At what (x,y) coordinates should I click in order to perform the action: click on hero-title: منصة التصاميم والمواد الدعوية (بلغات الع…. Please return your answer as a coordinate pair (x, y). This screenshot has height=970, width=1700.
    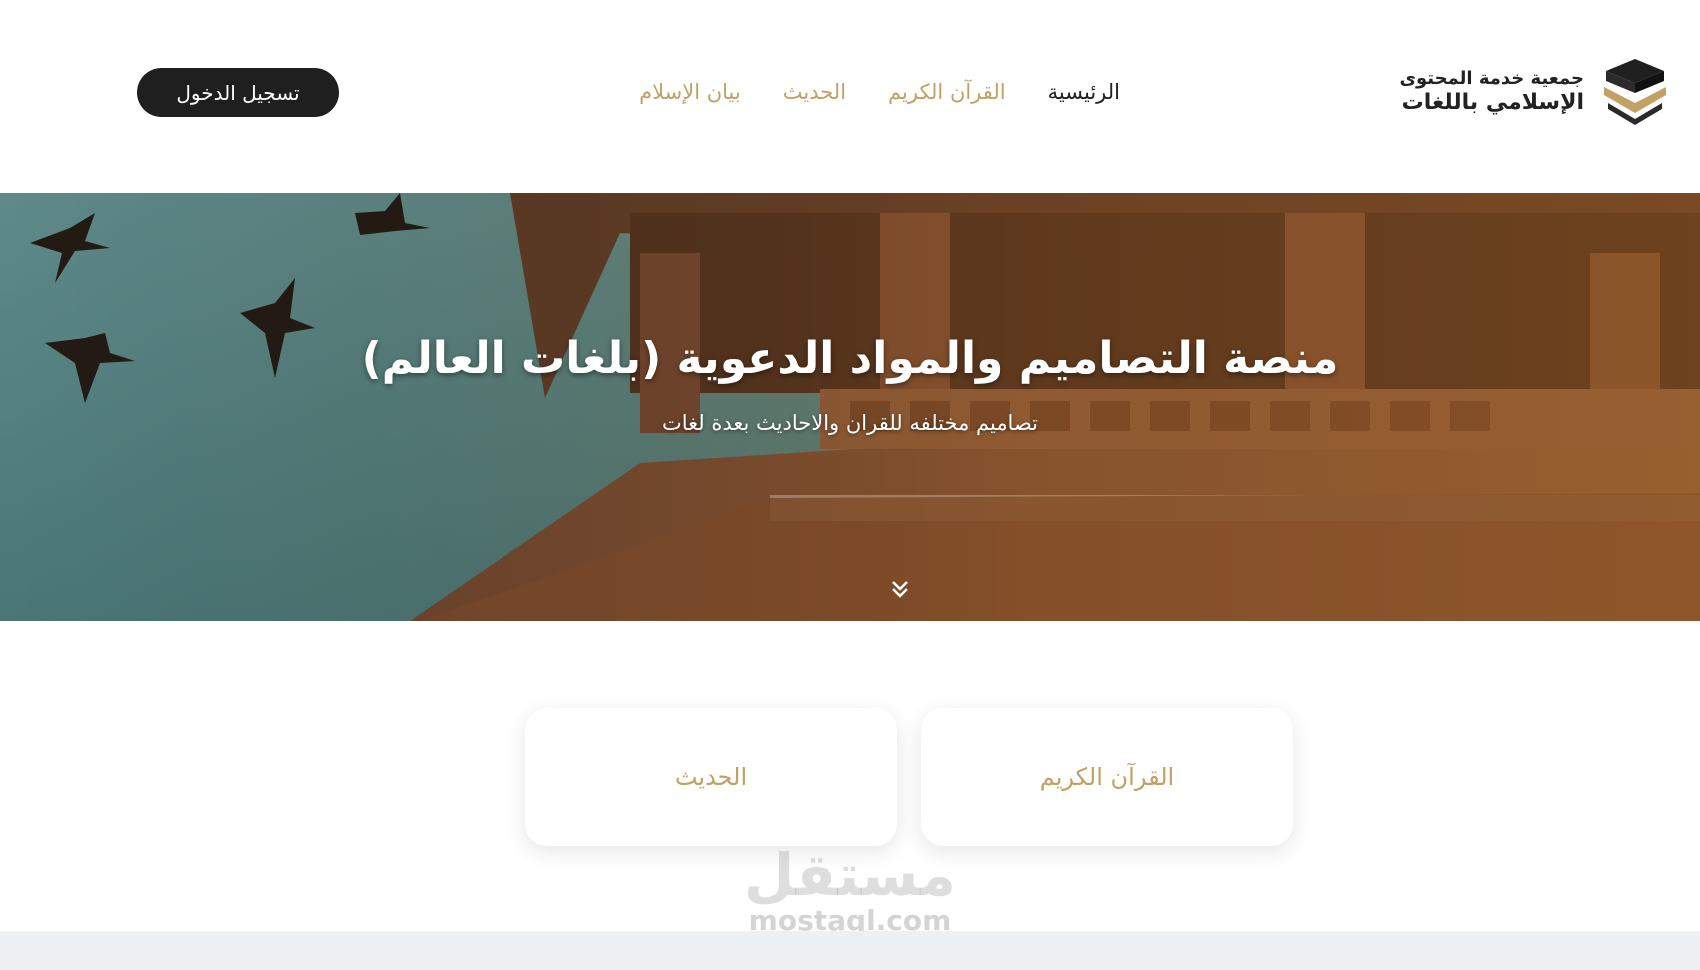
    Looking at the image, I should click on (850, 358).